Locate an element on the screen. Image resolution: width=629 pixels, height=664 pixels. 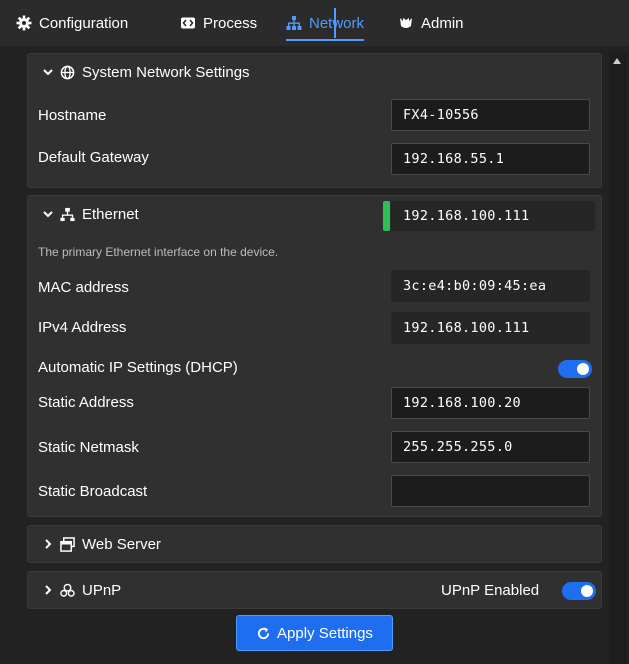
admin-icon is located at coordinates (406, 23).